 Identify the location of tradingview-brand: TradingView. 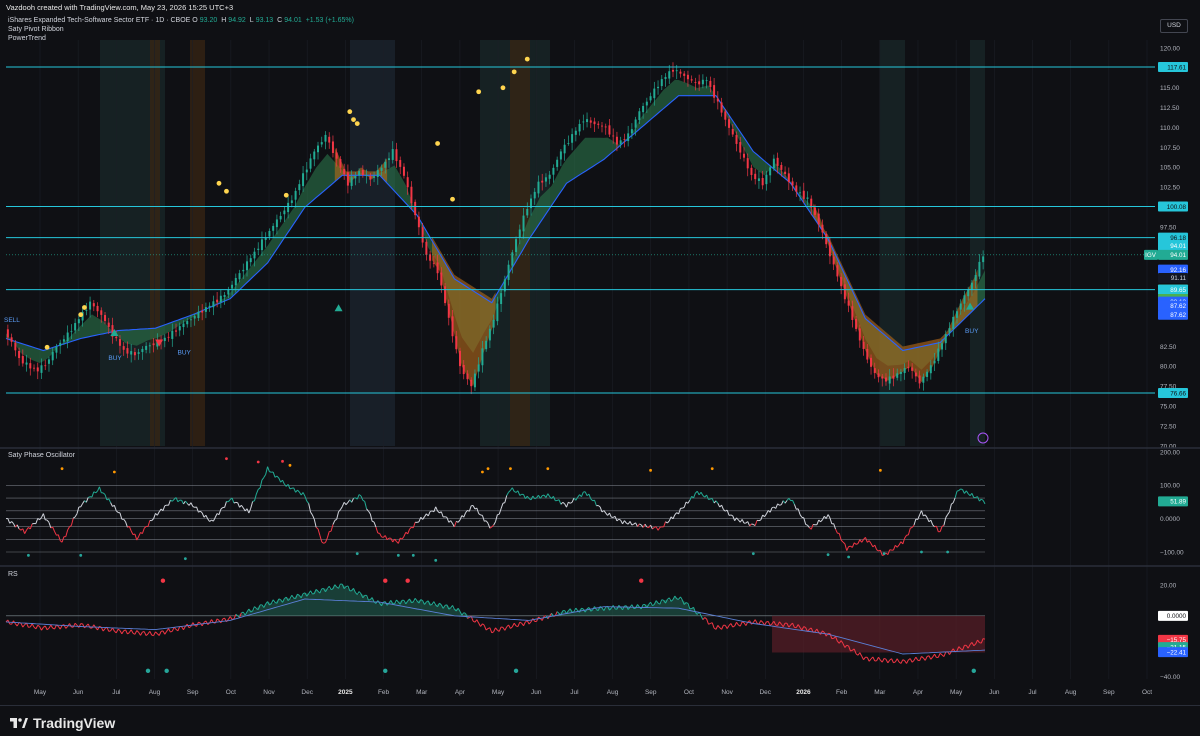
(62, 723).